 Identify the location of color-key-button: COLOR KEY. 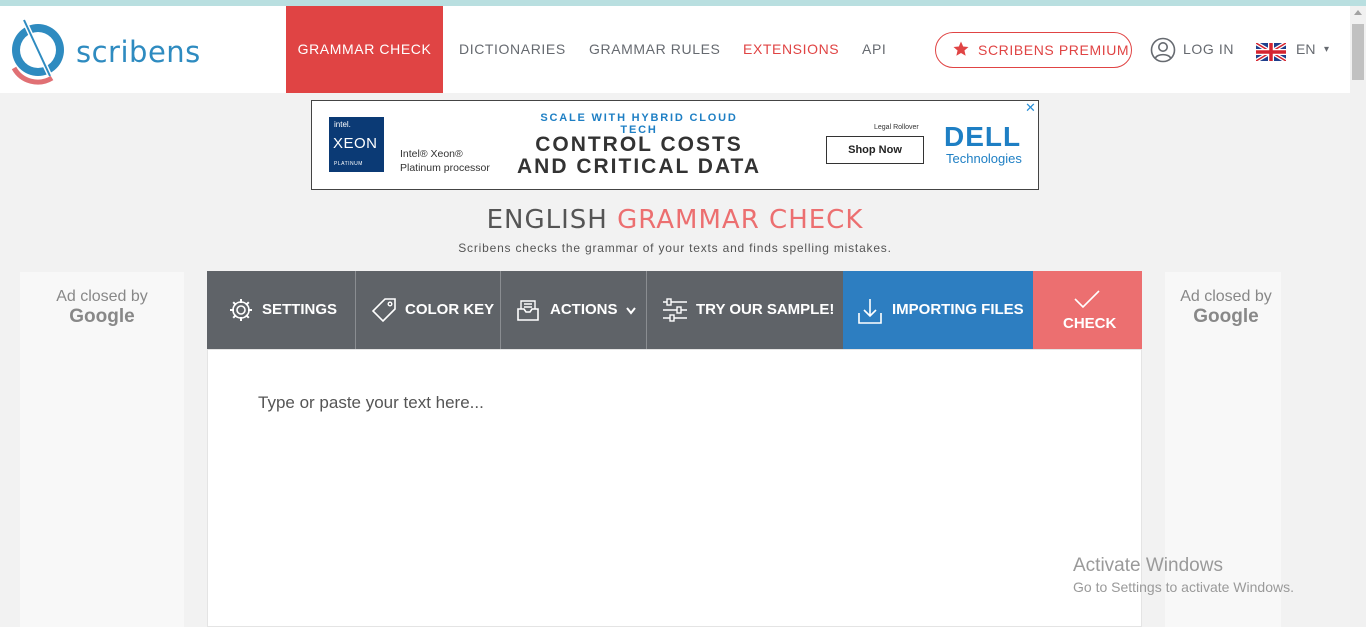
(428, 310).